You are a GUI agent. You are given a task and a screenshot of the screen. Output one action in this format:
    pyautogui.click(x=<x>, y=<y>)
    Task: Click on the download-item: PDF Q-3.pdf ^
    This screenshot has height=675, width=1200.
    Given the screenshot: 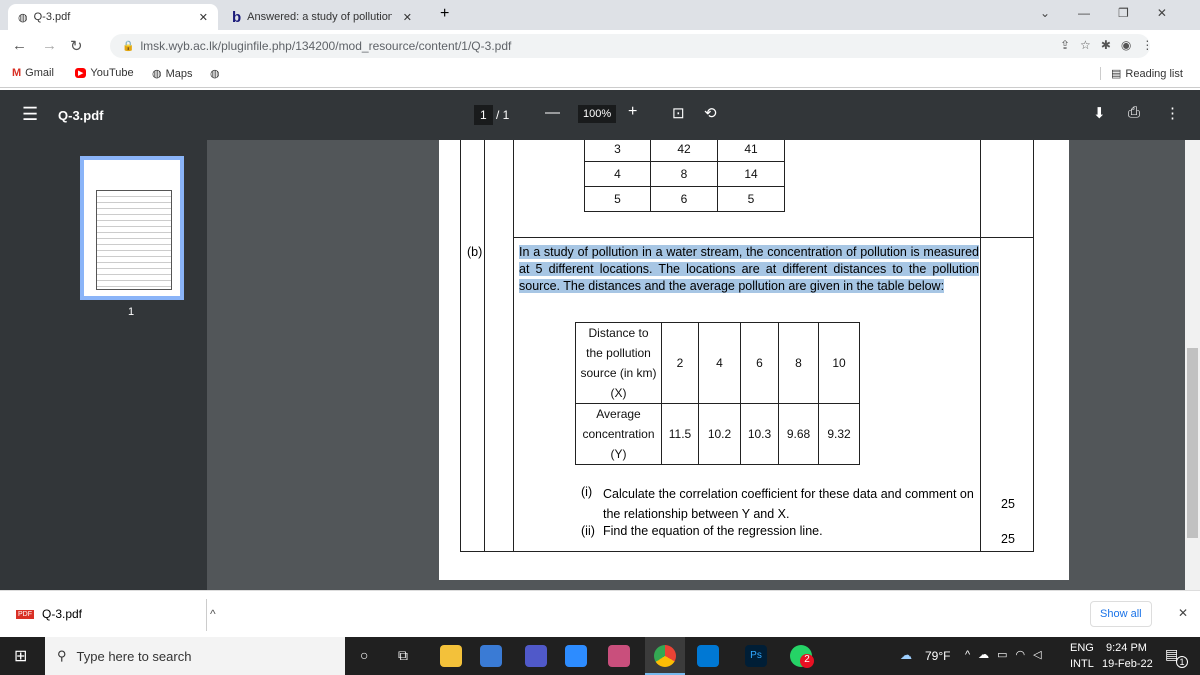 What is the action you would take?
    pyautogui.click(x=116, y=614)
    